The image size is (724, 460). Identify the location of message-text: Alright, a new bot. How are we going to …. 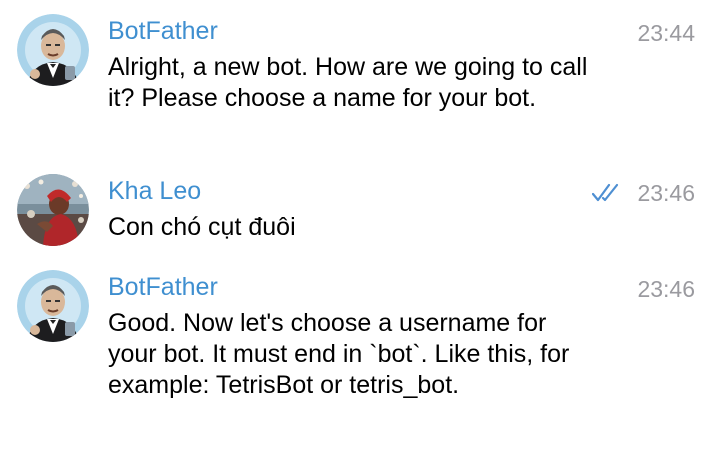
(348, 82).